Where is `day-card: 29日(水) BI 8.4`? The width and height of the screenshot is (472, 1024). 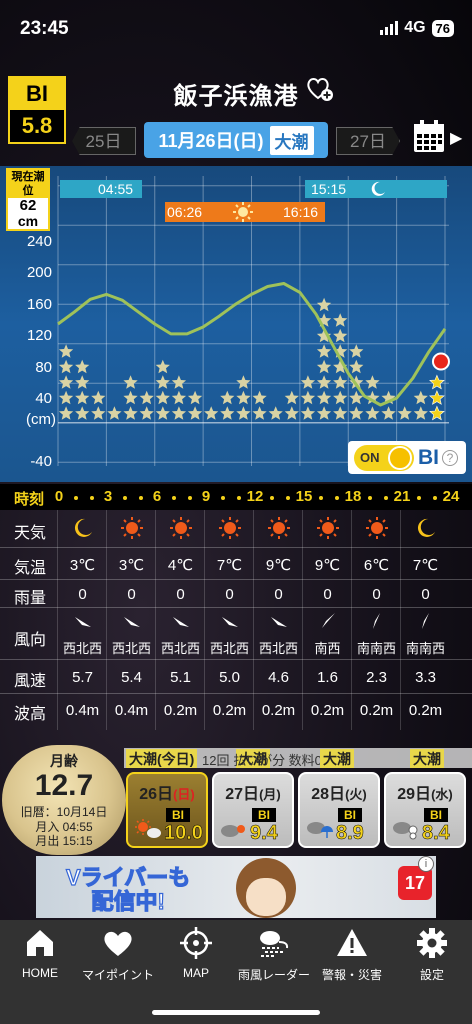
day-card: 29日(水) BI 8.4 is located at coordinates (425, 810).